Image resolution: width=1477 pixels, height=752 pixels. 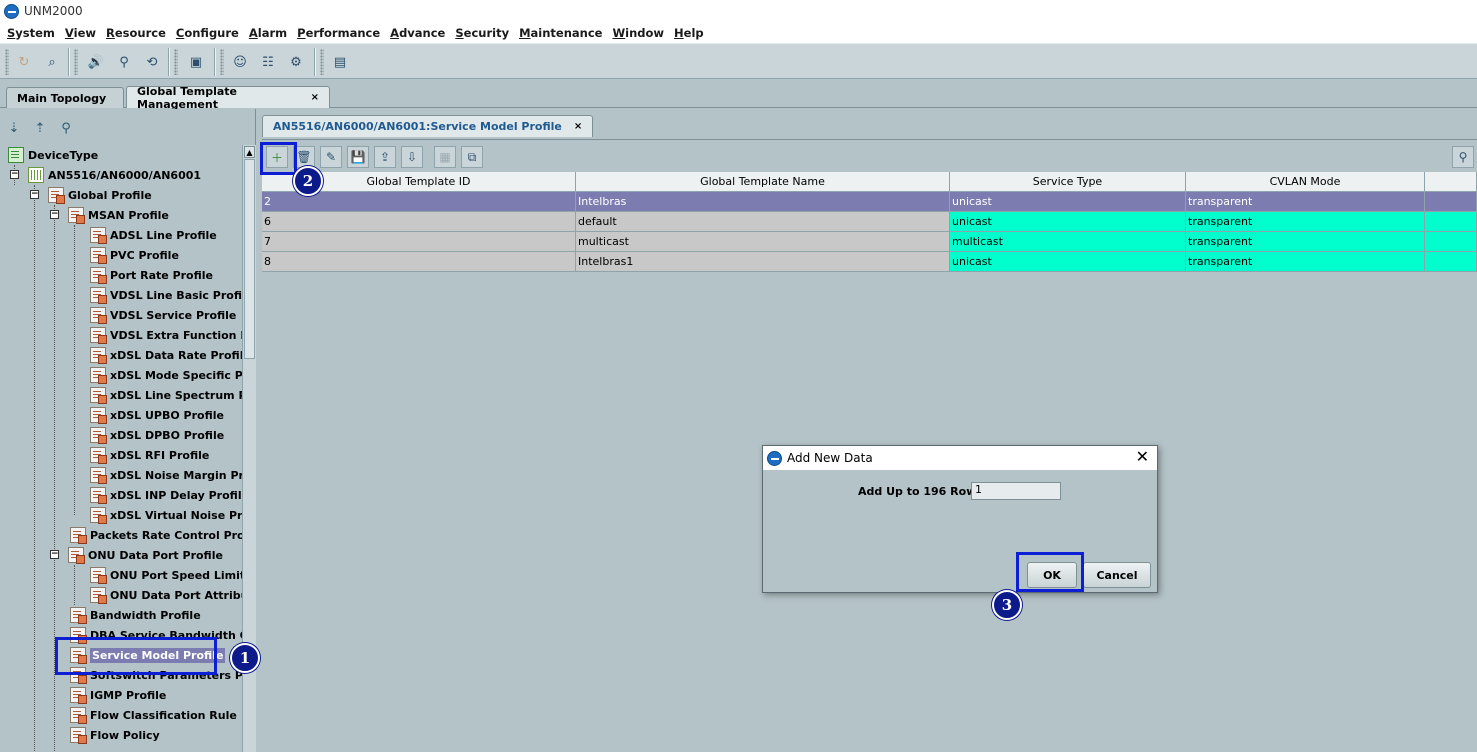 What do you see at coordinates (105, 175) in the screenshot?
I see `tree-node-an5516: − AN5516/AN6000/AN6001` at bounding box center [105, 175].